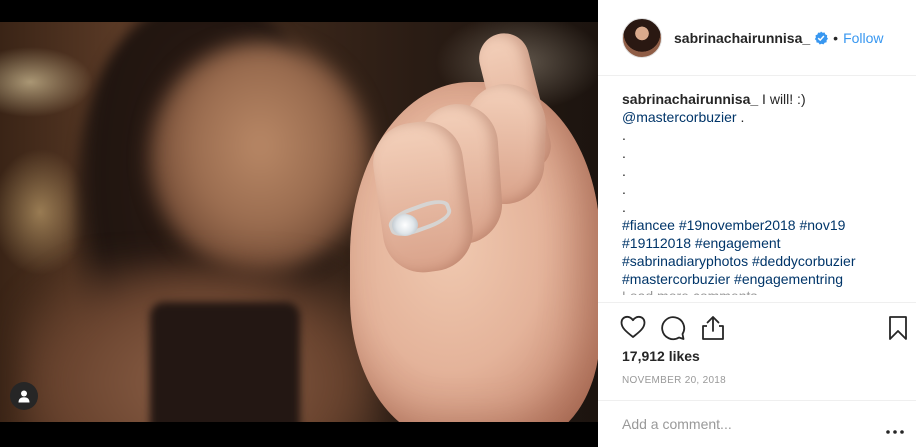 This screenshot has width=916, height=447. I want to click on photo-ring-stone, so click(405, 225).